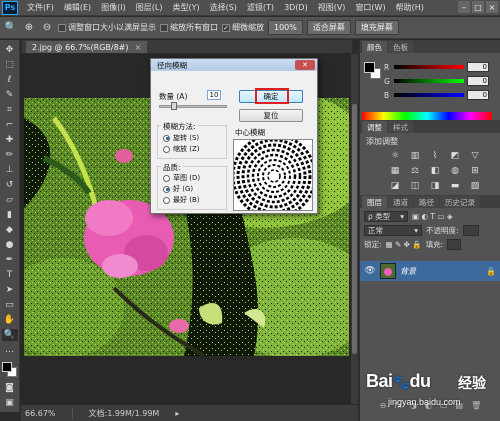 Image resolution: width=500 pixels, height=421 pixels. I want to click on healing-brush-icon: ✚, so click(10, 140).